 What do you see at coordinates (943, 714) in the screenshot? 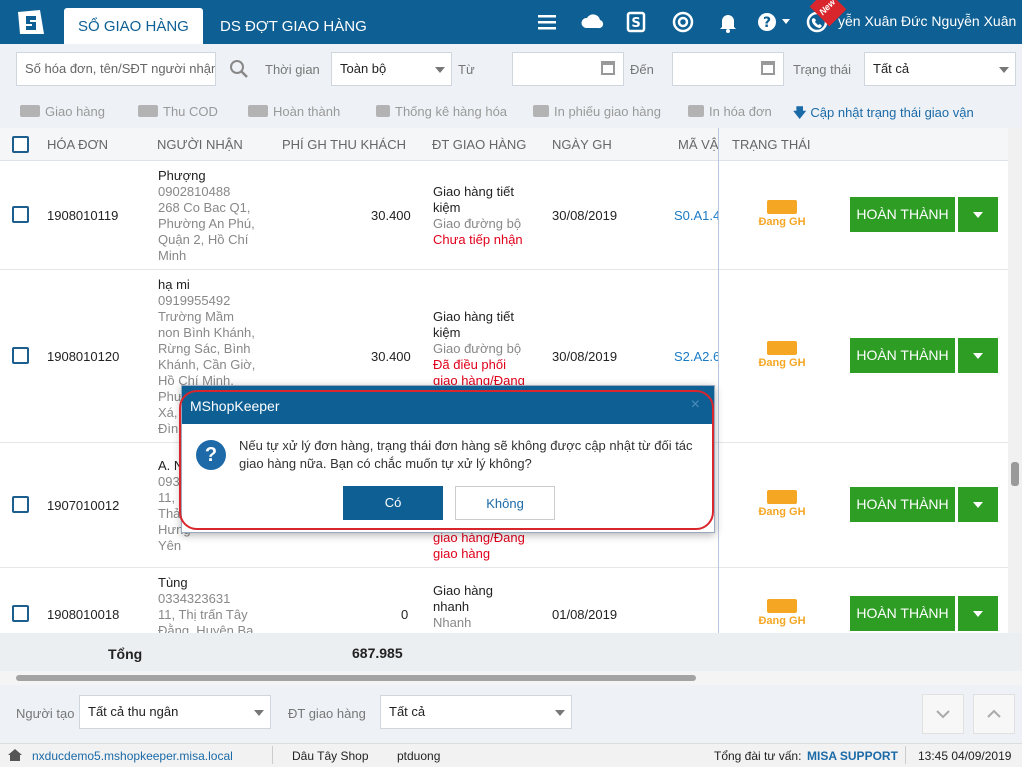
I see `scroll-down-button` at bounding box center [943, 714].